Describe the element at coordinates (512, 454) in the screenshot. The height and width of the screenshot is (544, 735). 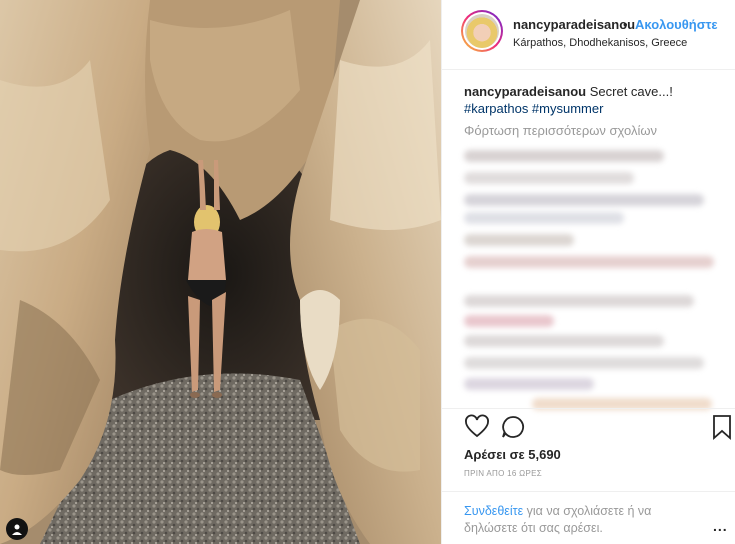
I see `likes-count: Αρέσει σε 5,690` at that location.